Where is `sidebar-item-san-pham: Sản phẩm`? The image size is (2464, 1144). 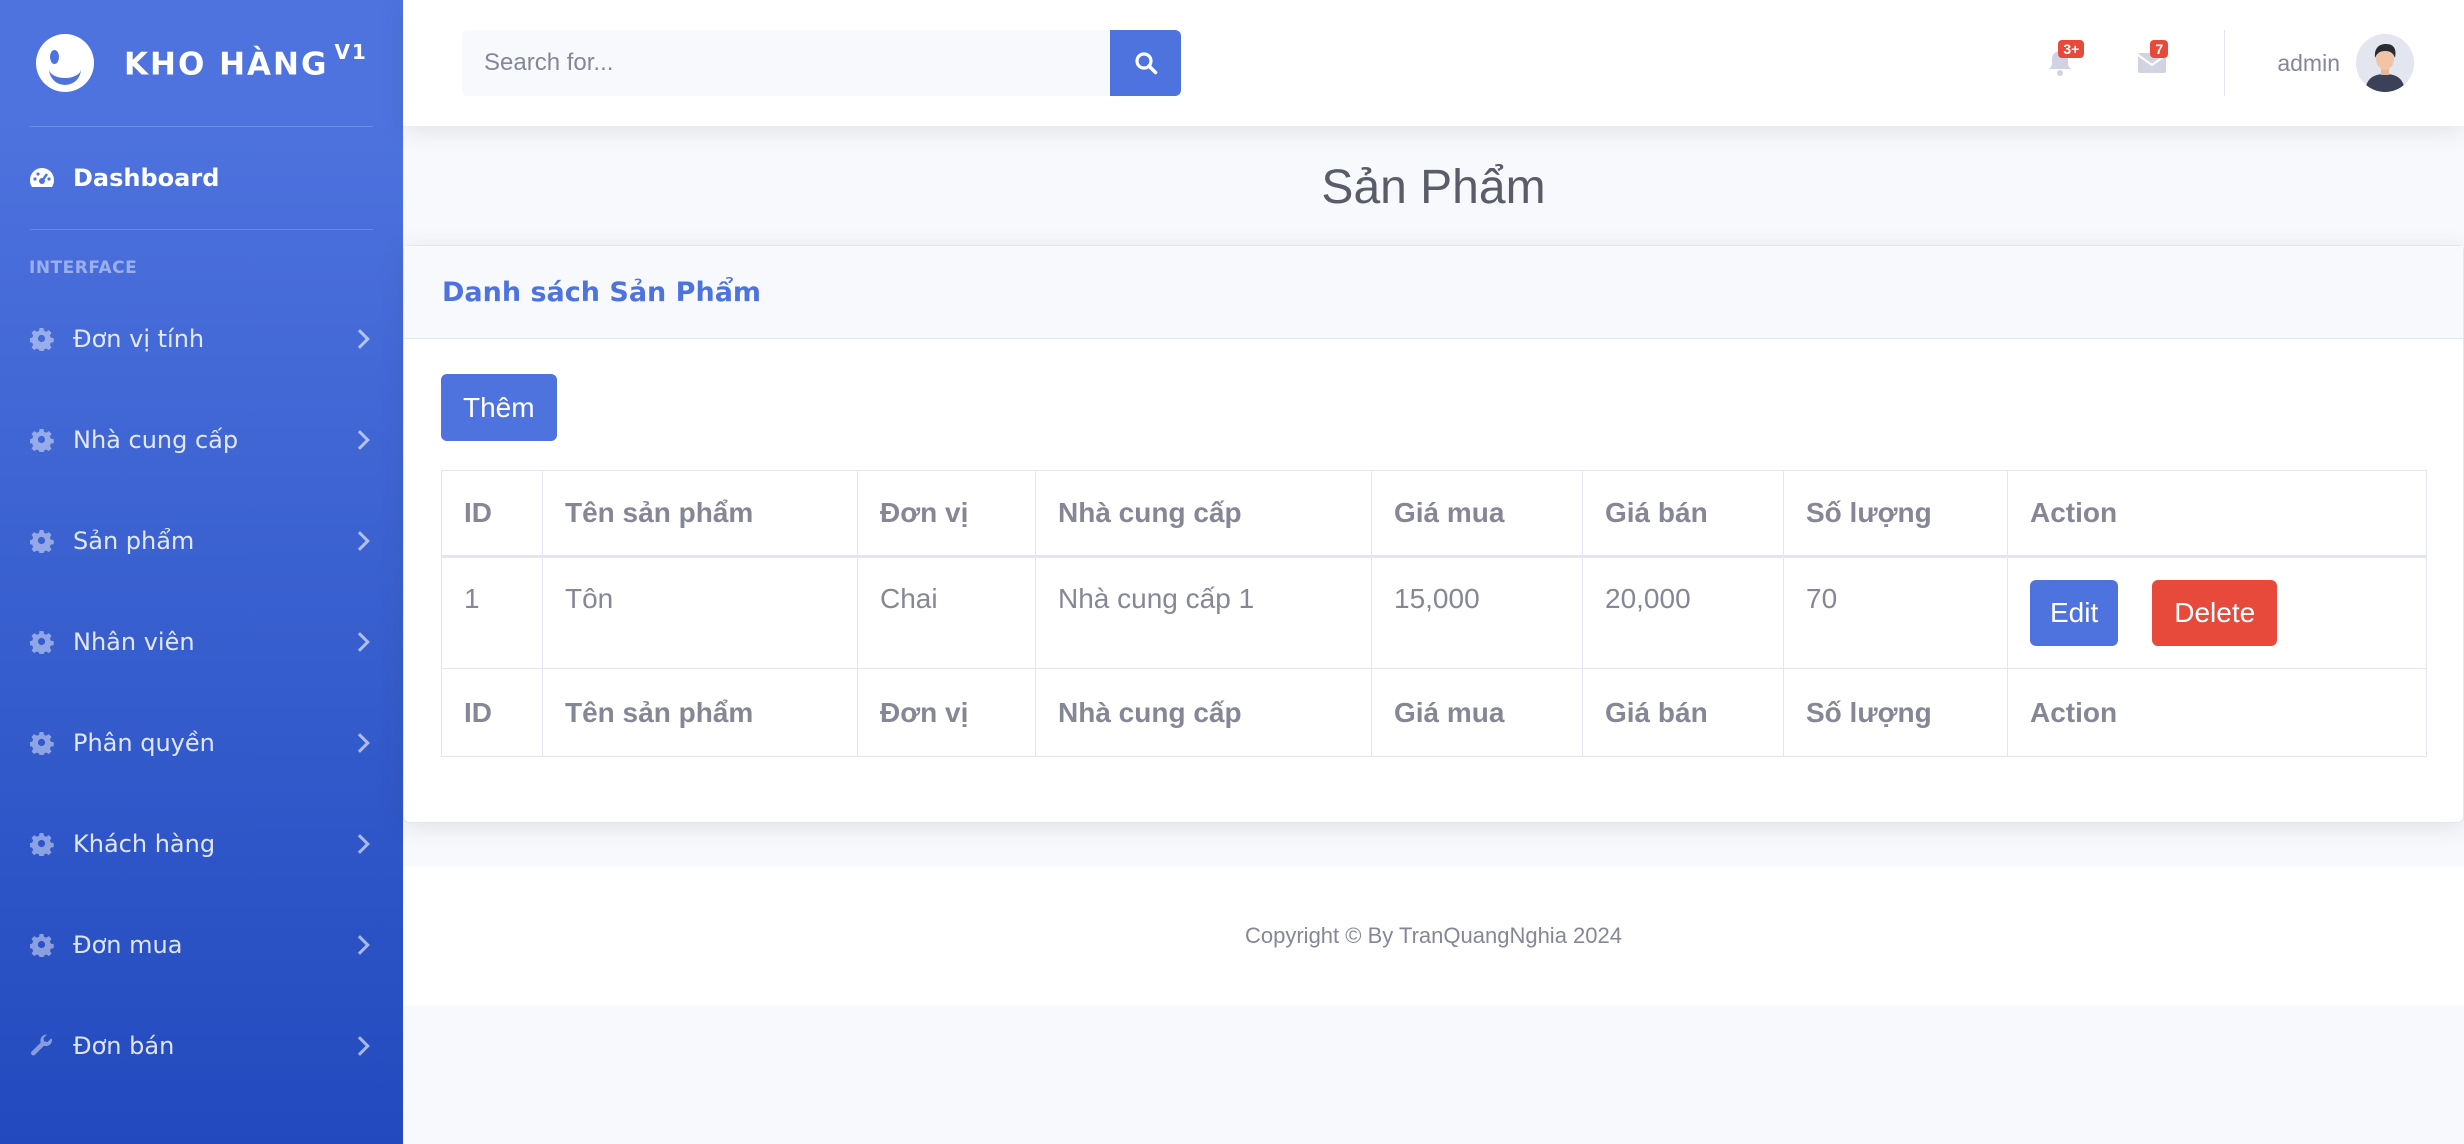 sidebar-item-san-pham: Sản phẩm is located at coordinates (201, 540).